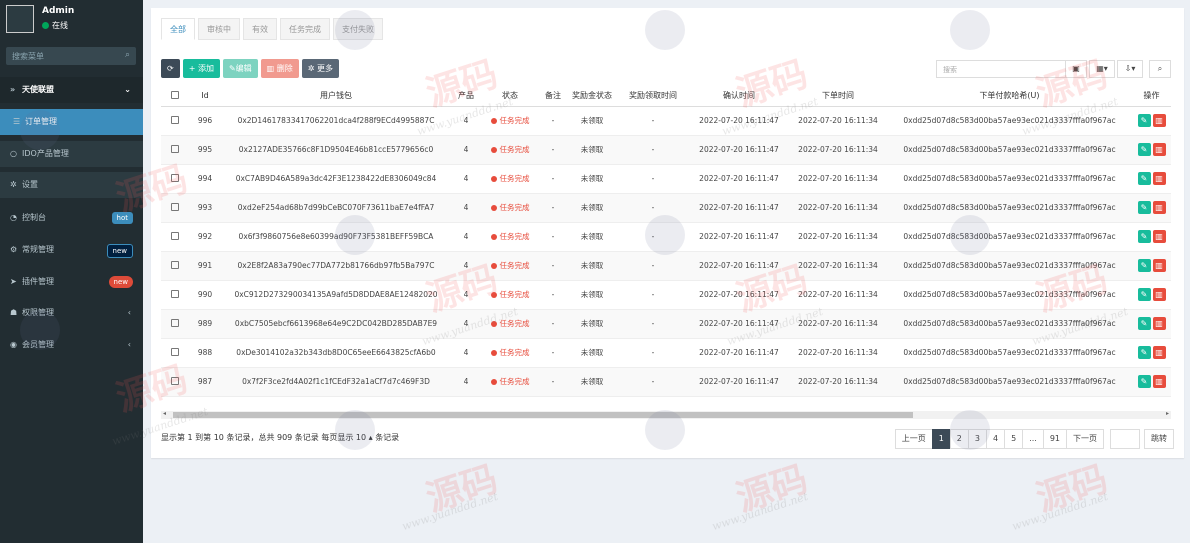  Describe the element at coordinates (543, 415) in the screenshot. I see `scrollbar-thumb` at that location.